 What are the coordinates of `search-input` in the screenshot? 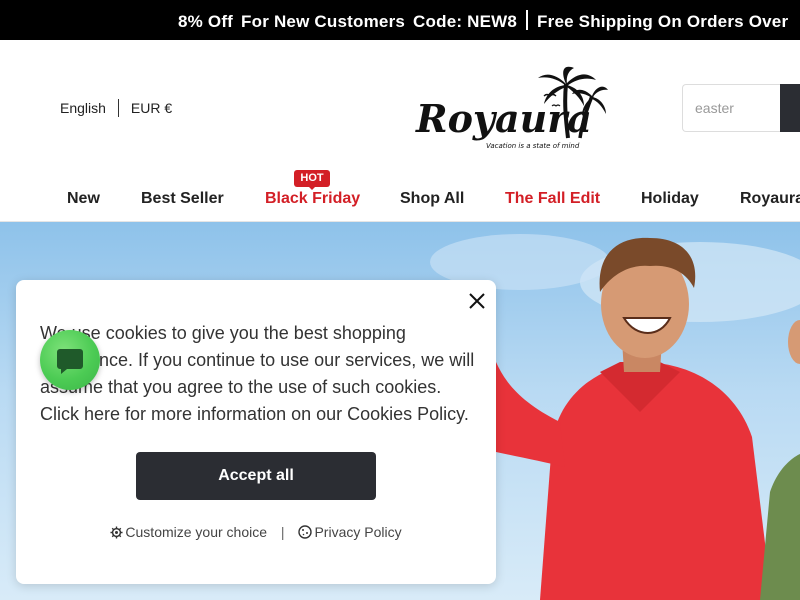 It's located at (737, 108).